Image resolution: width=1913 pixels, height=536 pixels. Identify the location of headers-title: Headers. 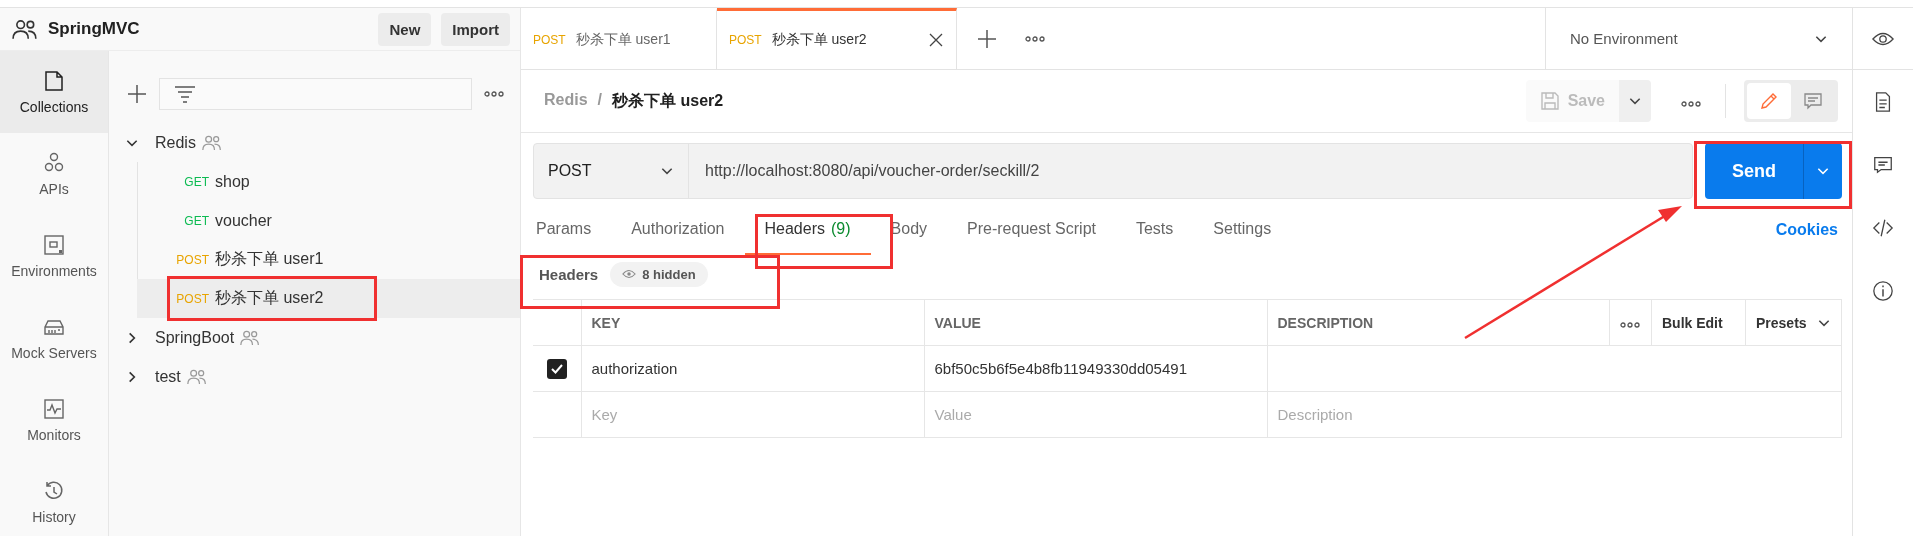
(569, 274).